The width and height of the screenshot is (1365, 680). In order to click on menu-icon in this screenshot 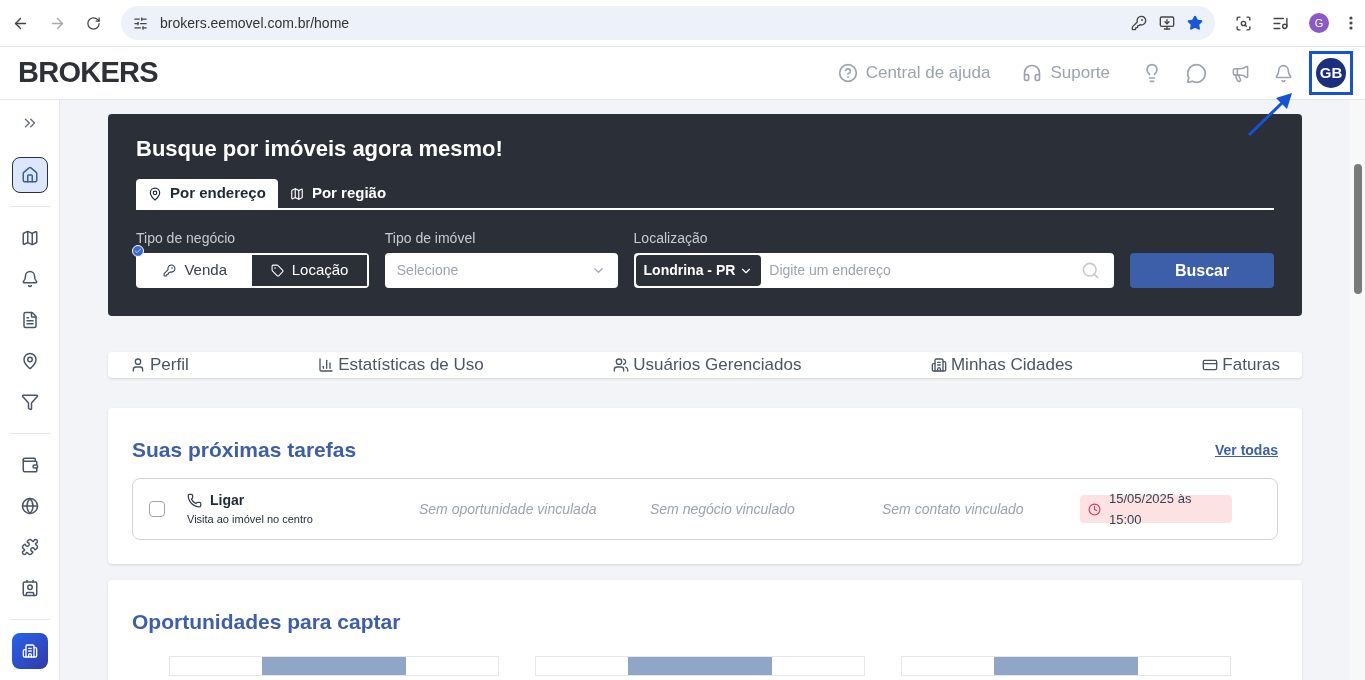, I will do `click(1351, 23)`.